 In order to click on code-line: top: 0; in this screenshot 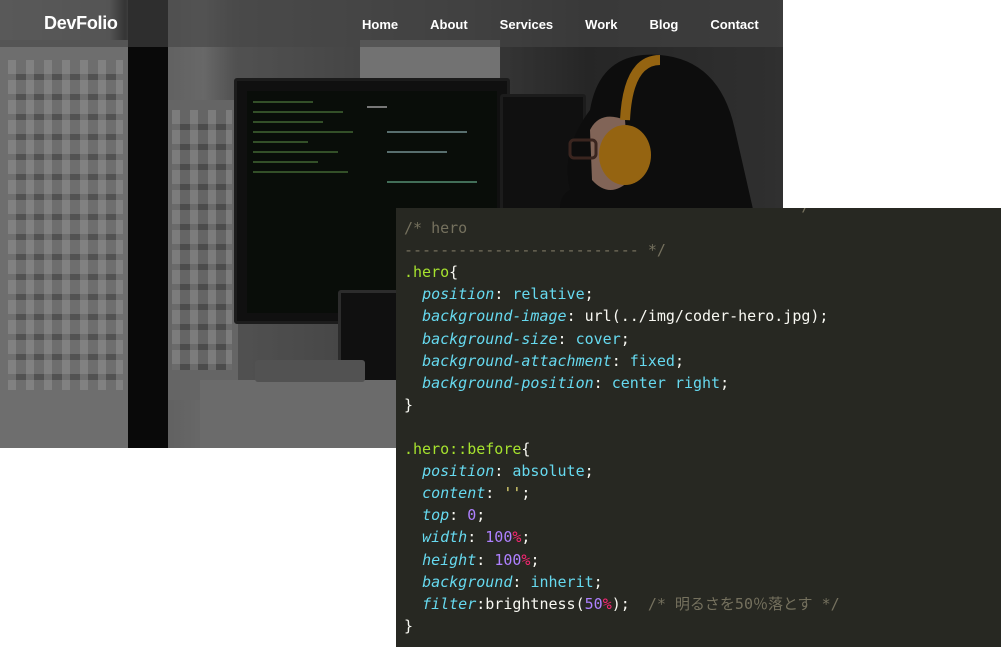, I will do `click(454, 515)`.